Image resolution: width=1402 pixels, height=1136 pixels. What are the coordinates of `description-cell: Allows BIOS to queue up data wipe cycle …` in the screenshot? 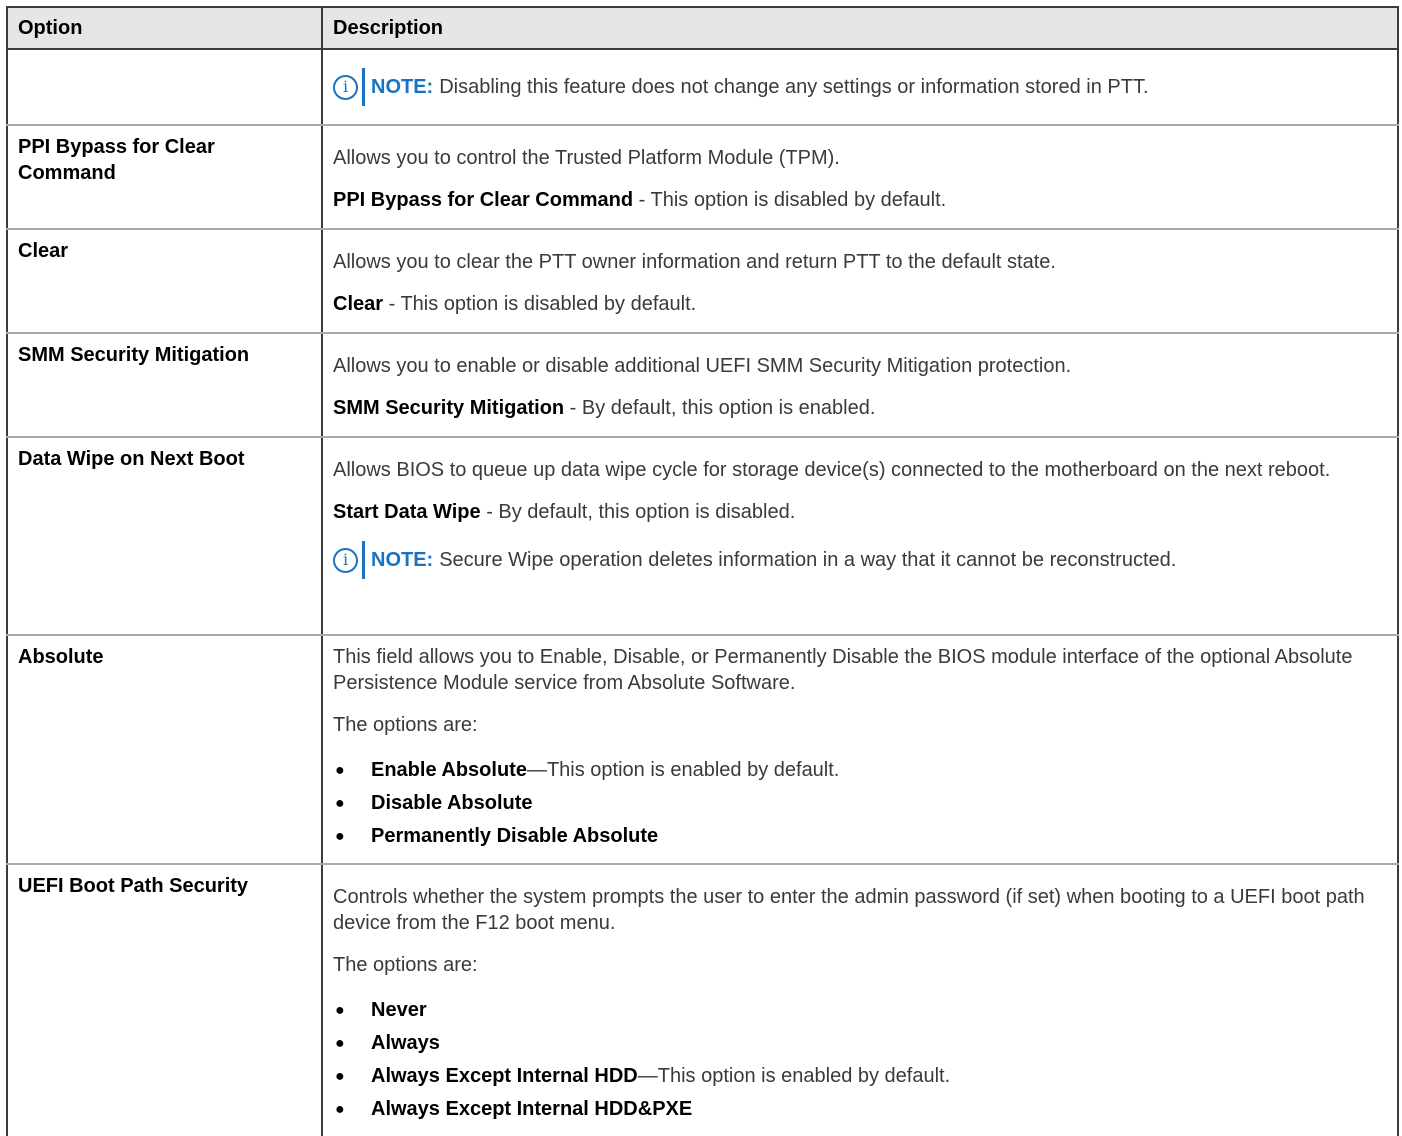 It's located at (860, 536).